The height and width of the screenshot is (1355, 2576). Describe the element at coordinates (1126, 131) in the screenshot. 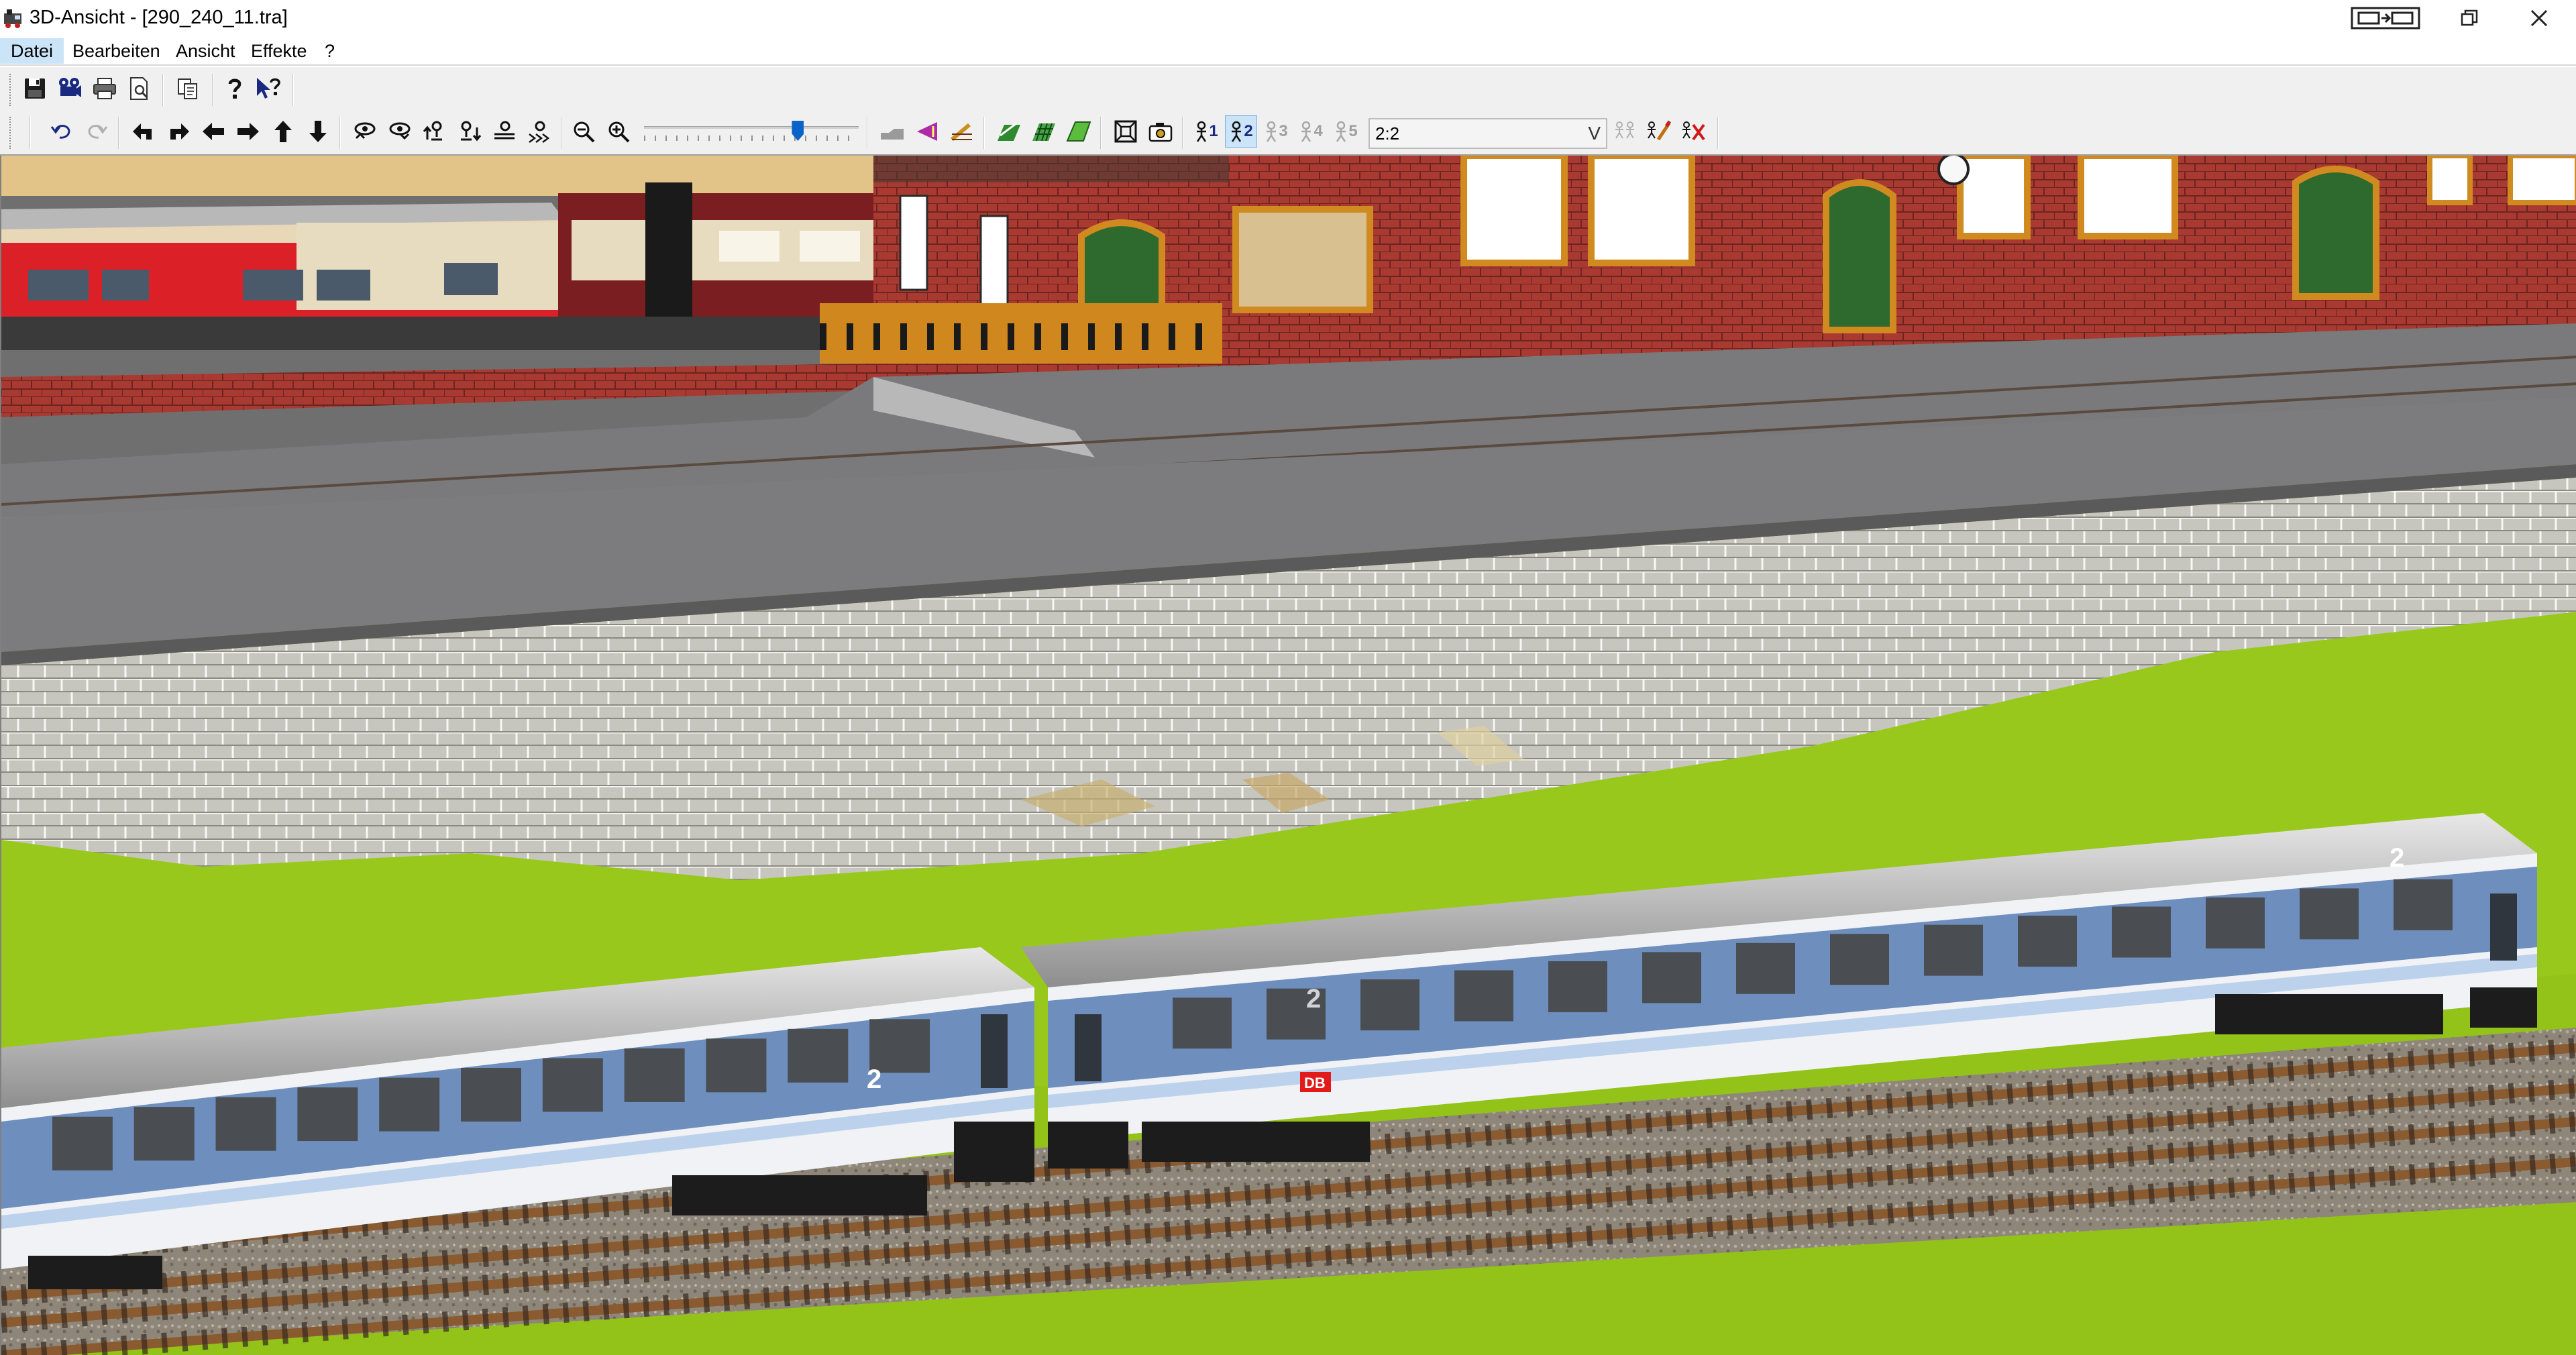

I see `fit-view-button` at that location.